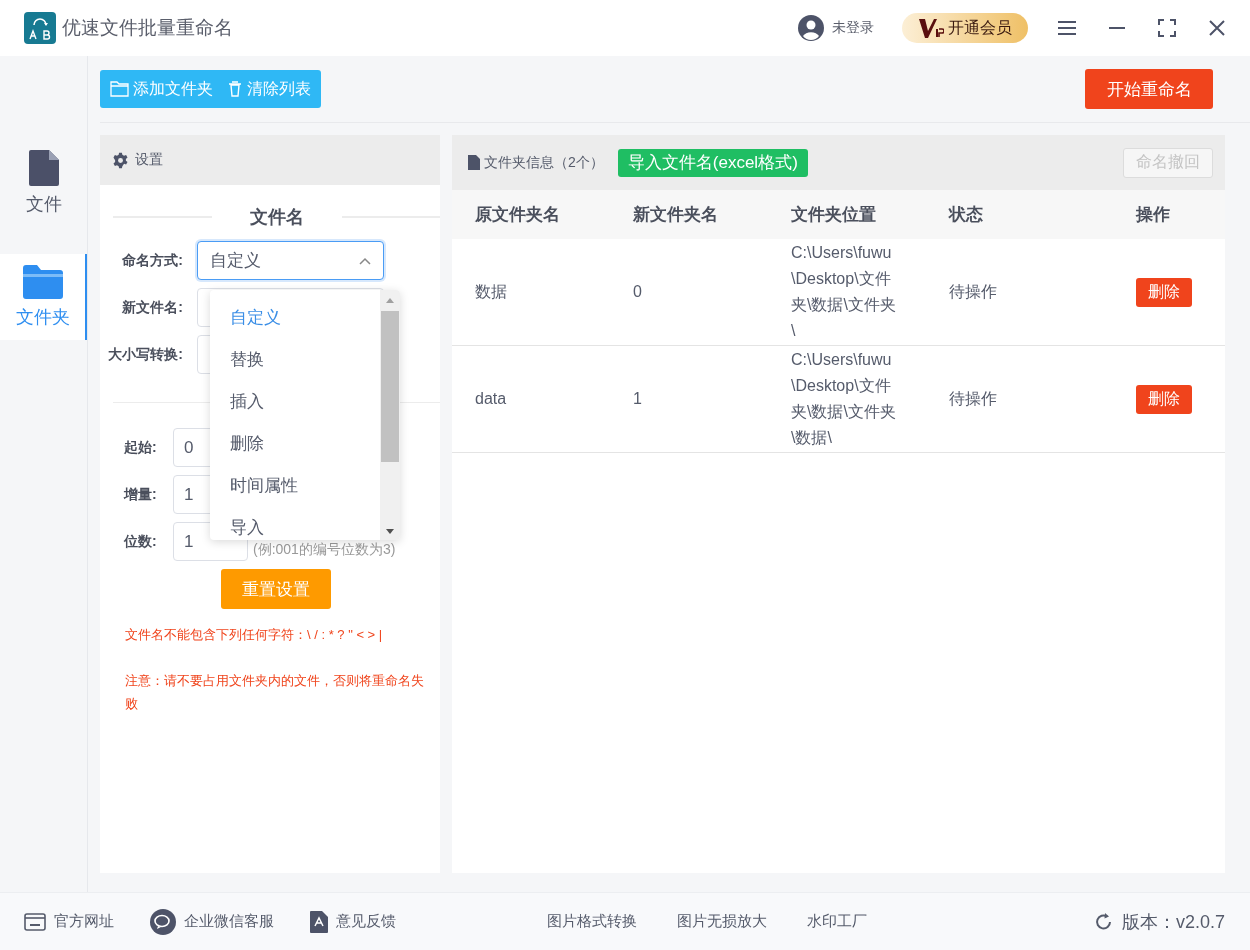 The width and height of the screenshot is (1250, 950). What do you see at coordinates (847, 214) in the screenshot?
I see `column-header: 文件夹位置` at bounding box center [847, 214].